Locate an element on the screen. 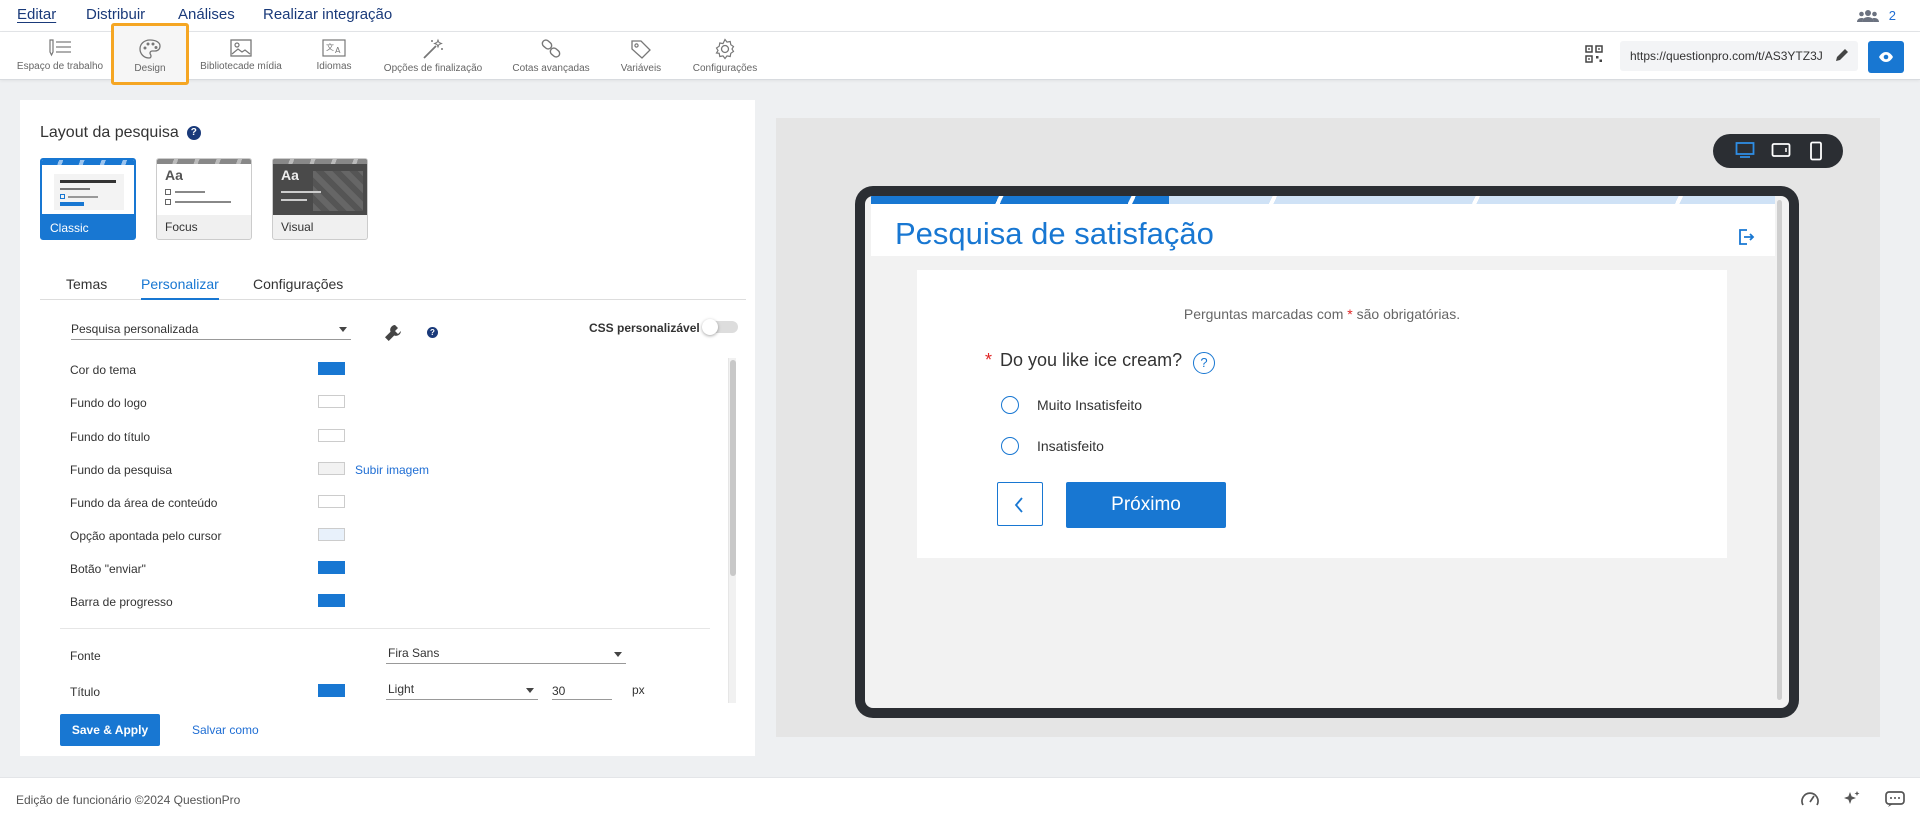  save-apply-button: Save & Apply is located at coordinates (110, 730).